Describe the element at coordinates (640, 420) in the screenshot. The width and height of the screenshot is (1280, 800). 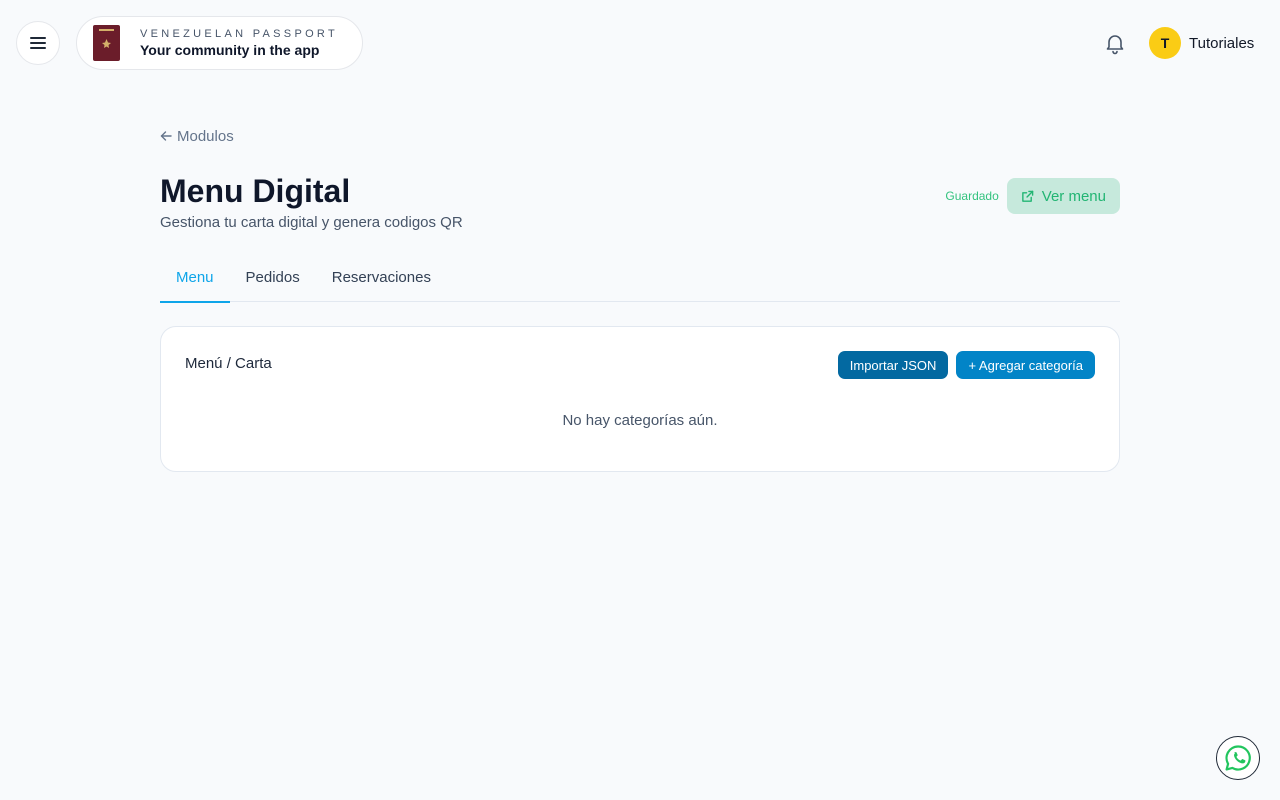
I see `empty-state-message: No hay categorías aún.` at that location.